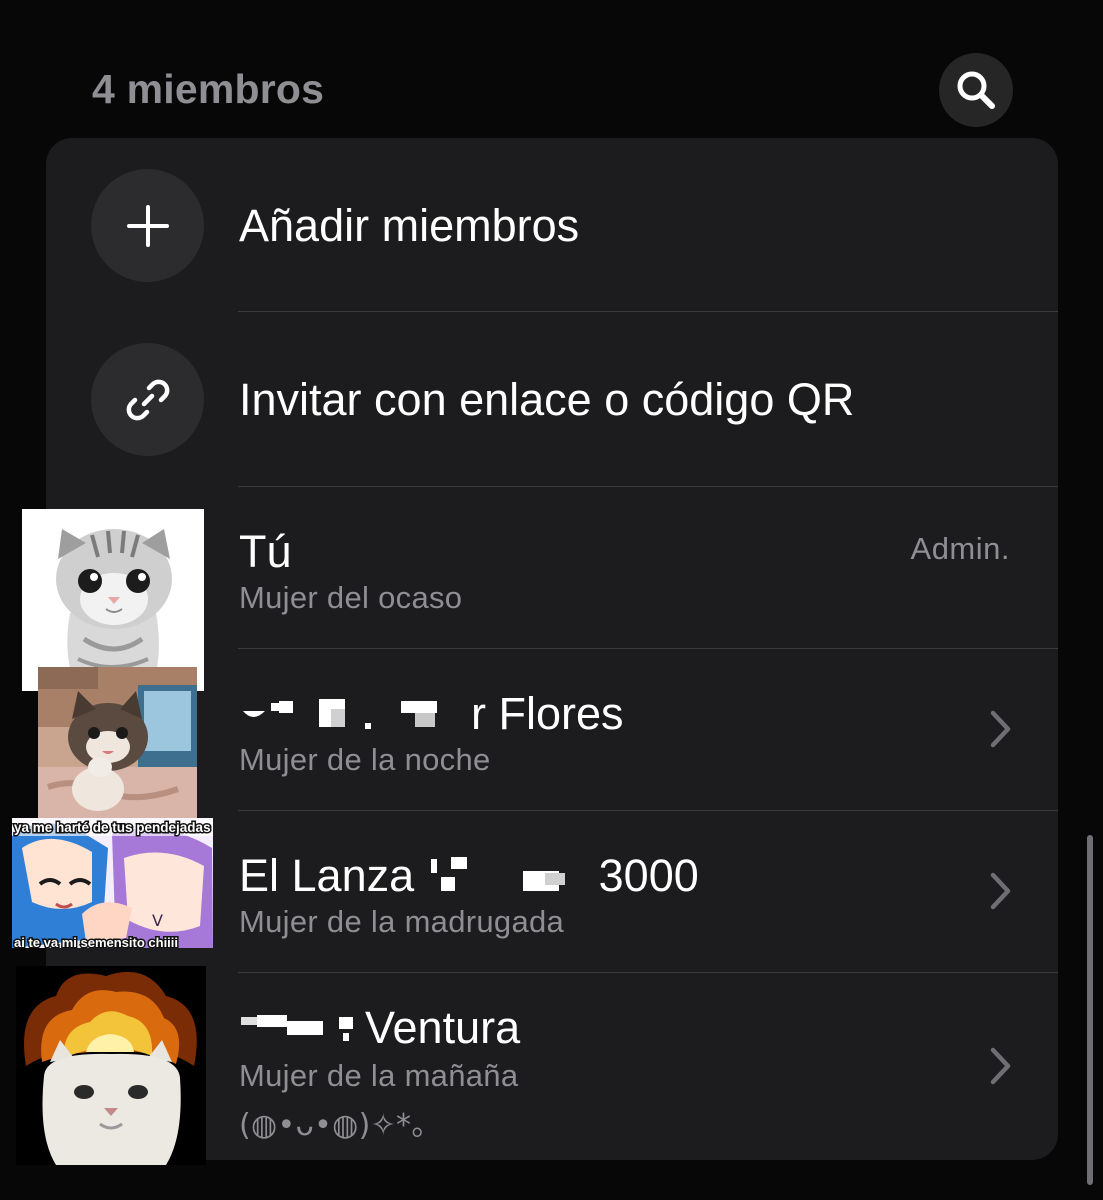 This screenshot has width=1103, height=1200. What do you see at coordinates (409, 225) in the screenshot?
I see `add-members-label: Añadir miembros` at bounding box center [409, 225].